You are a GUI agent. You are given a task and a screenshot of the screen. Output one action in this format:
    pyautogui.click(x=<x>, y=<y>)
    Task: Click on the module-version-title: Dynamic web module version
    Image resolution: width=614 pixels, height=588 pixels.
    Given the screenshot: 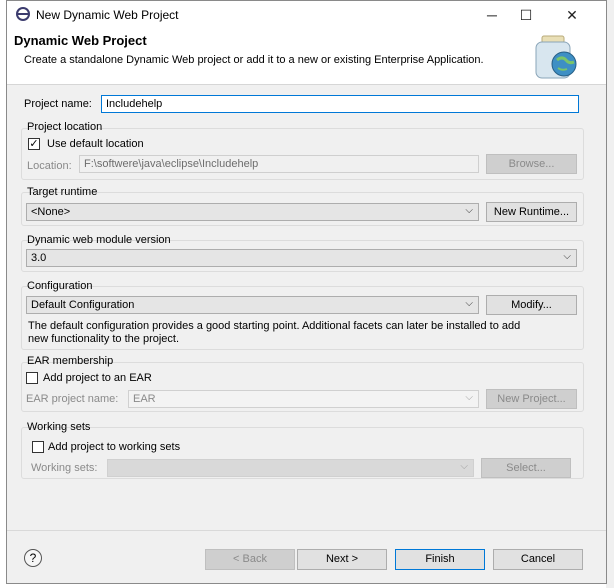 What is the action you would take?
    pyautogui.click(x=99, y=240)
    